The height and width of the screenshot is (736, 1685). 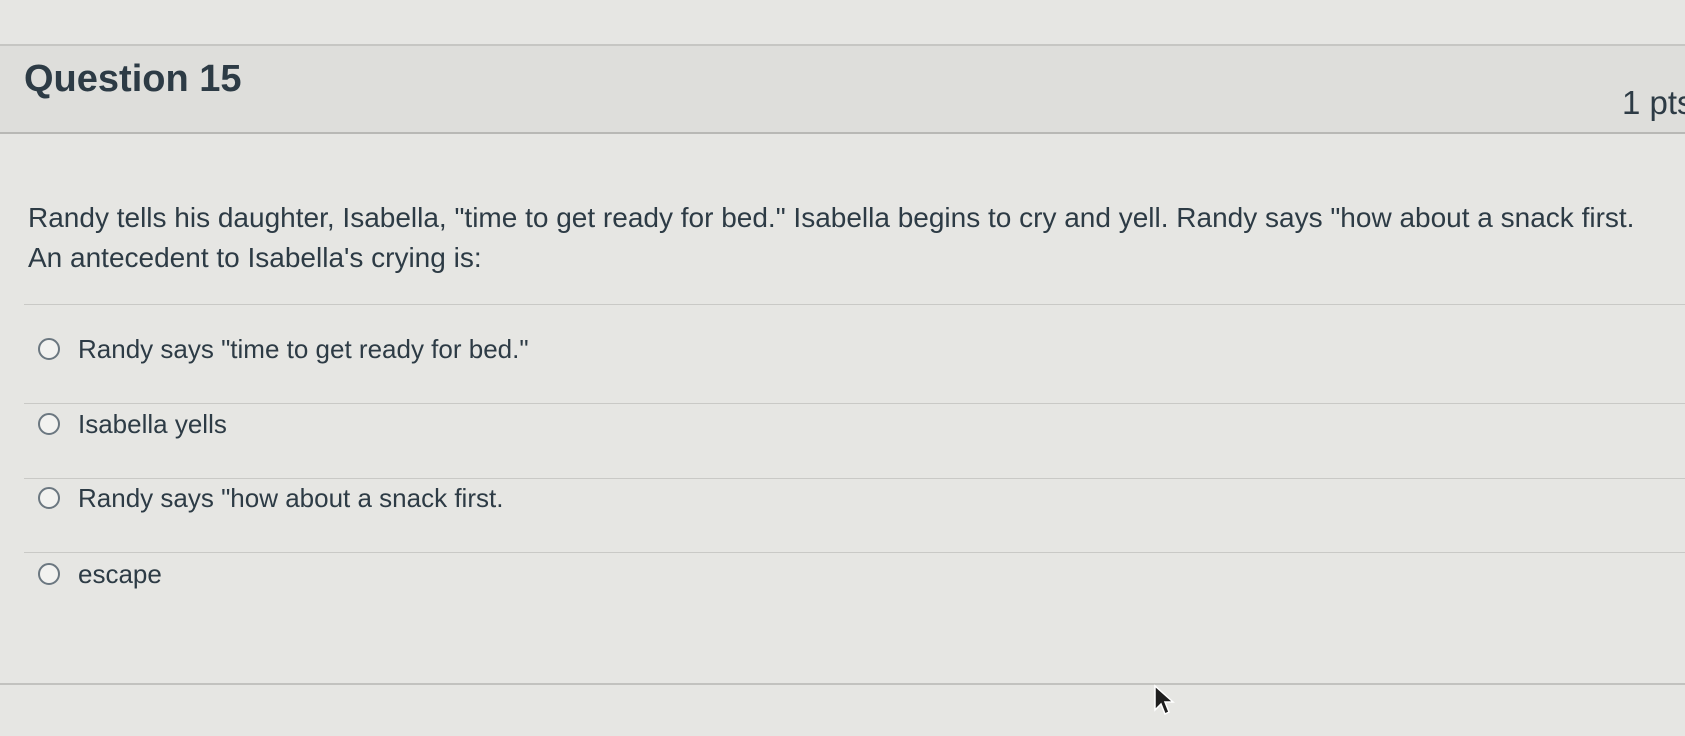 I want to click on question-title: Question 15, so click(x=133, y=79).